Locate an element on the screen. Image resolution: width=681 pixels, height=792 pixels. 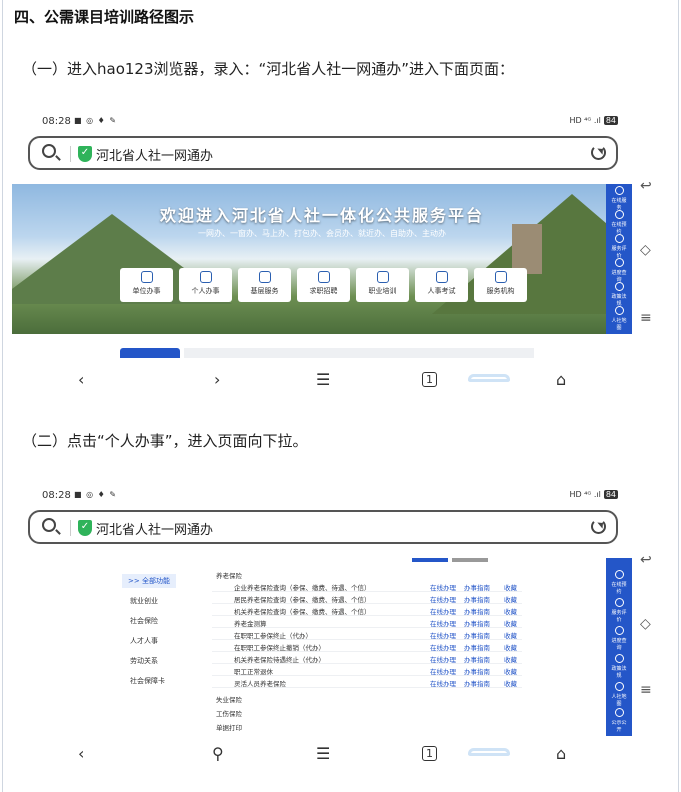
table-row: 企业养老保险查询（参保、缴费、待遇、个信） 在线办理 办事指南 收藏 is located at coordinates (367, 586).